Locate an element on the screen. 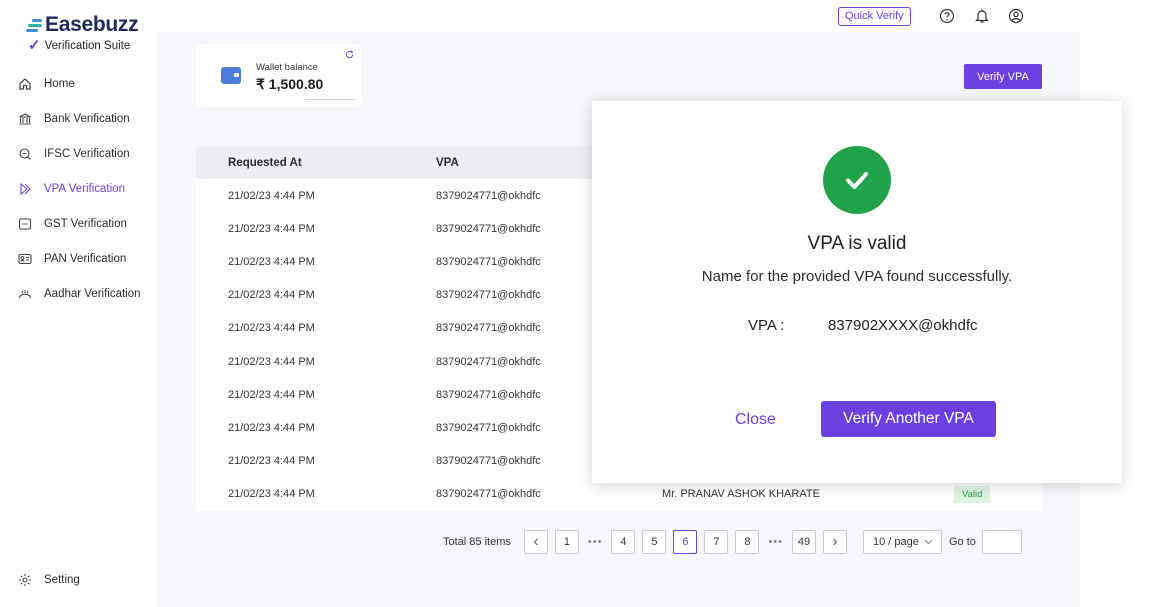  modal-title: VPA is valid is located at coordinates (857, 243).